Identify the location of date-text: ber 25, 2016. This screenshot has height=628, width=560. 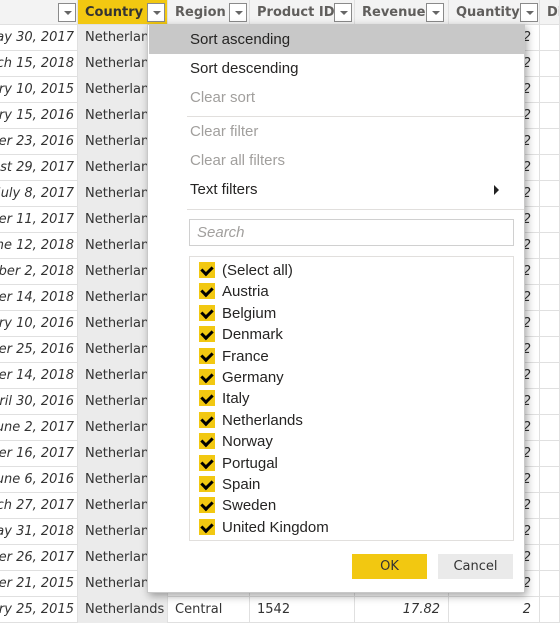
(37, 349).